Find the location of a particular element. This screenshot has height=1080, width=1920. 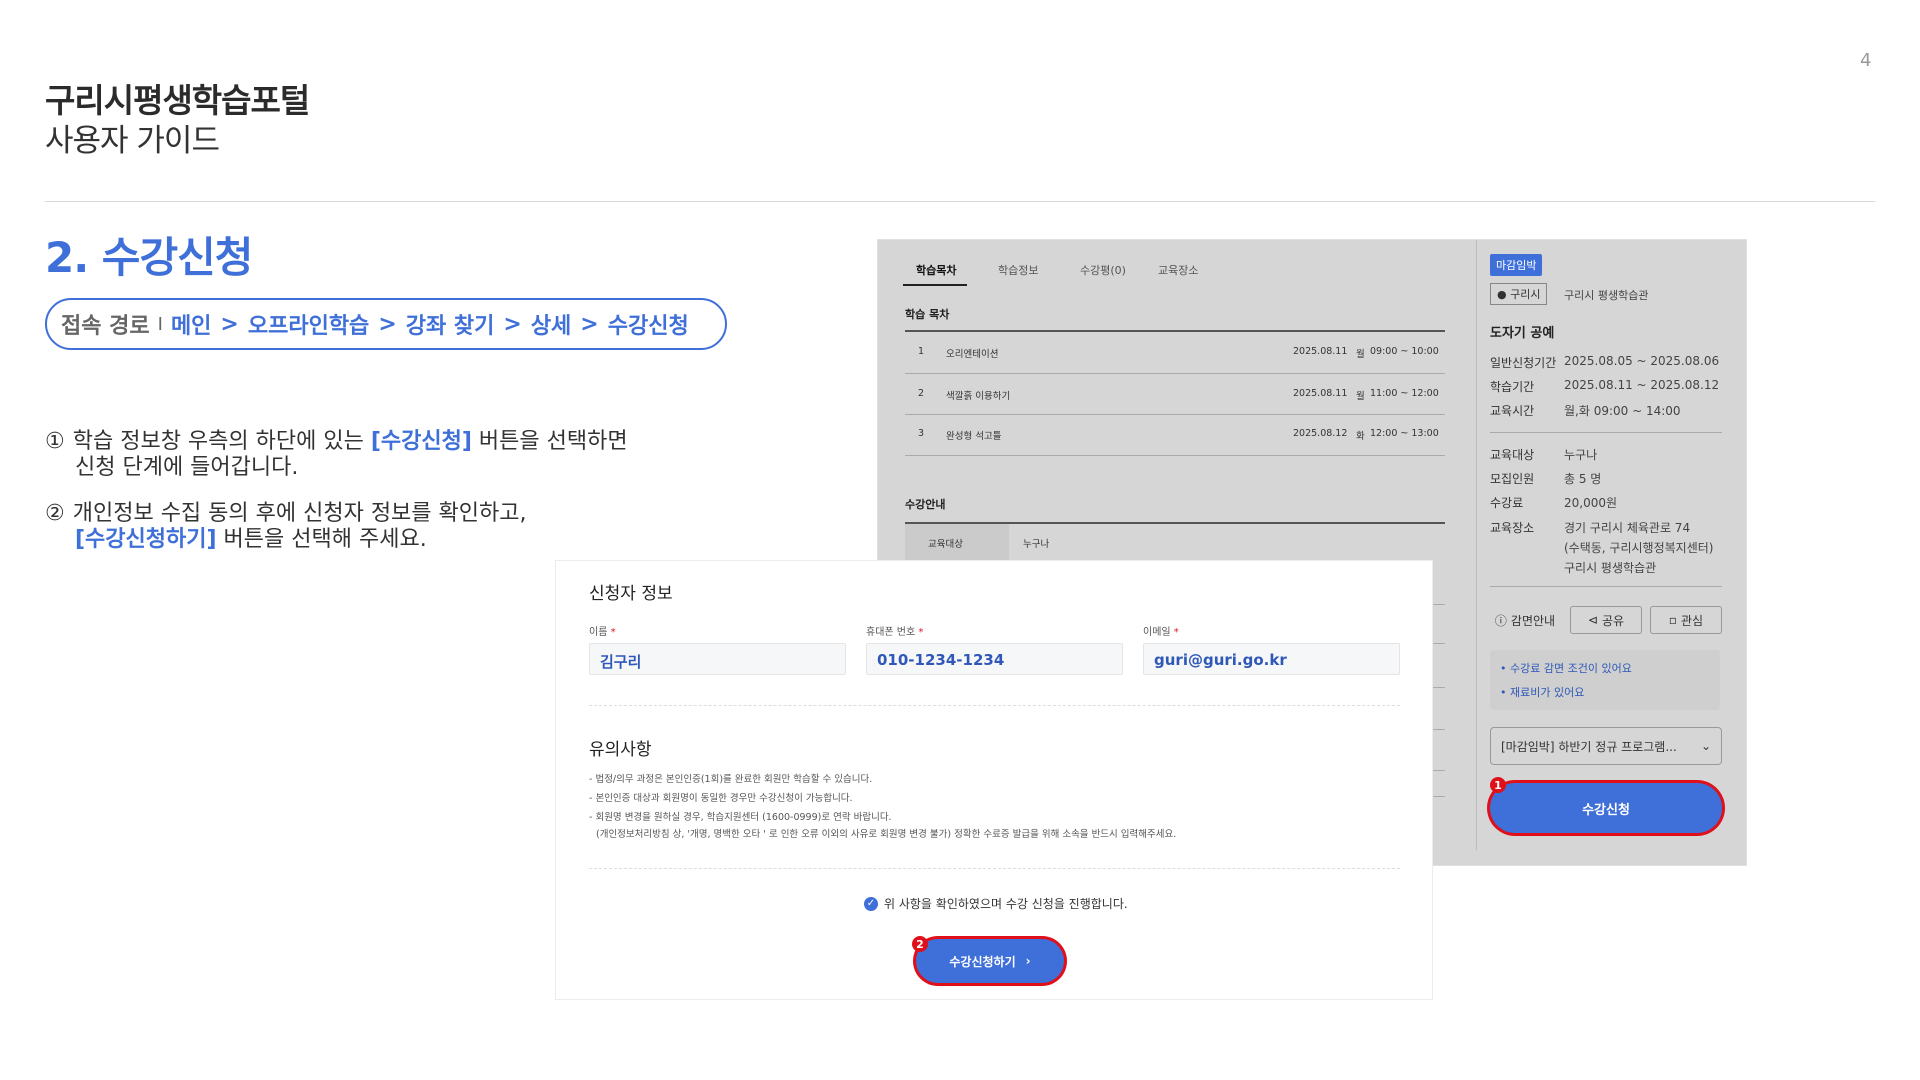

applicant-form-title: 신청자 정보 is located at coordinates (631, 594).